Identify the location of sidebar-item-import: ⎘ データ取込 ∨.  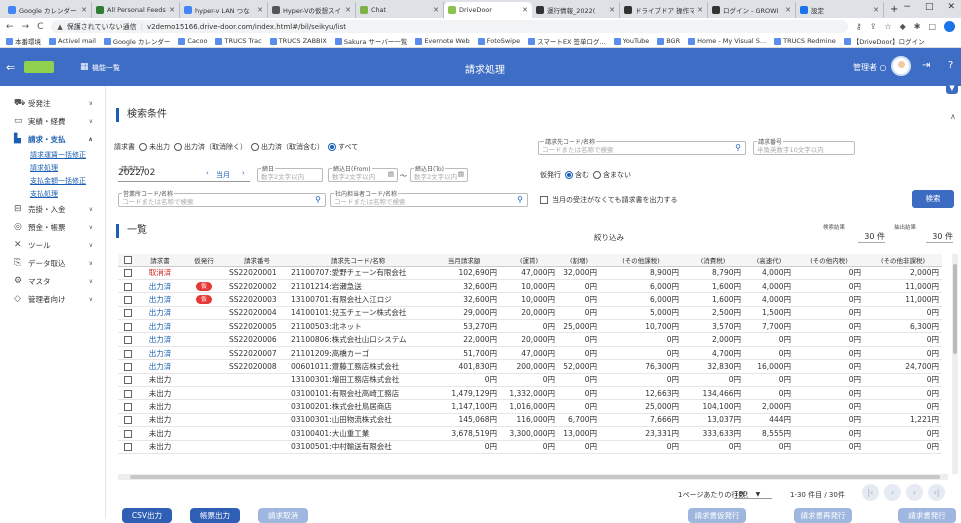
(52, 263).